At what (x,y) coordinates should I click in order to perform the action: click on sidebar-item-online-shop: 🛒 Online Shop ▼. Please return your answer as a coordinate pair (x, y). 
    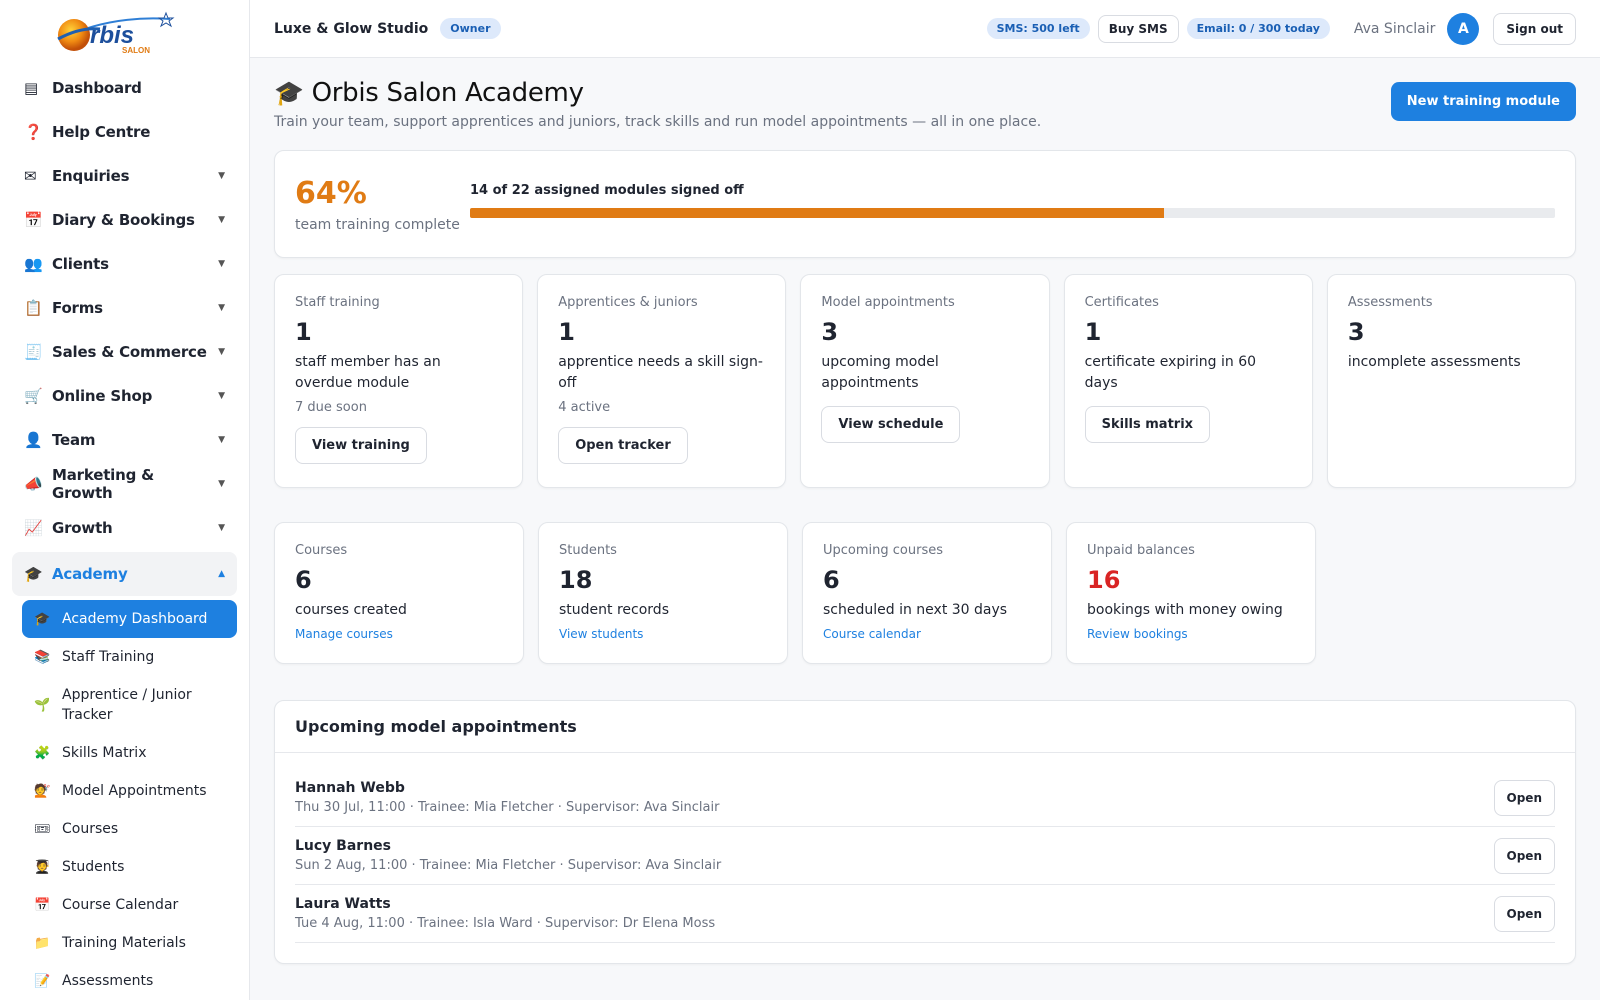
    Looking at the image, I should click on (124, 396).